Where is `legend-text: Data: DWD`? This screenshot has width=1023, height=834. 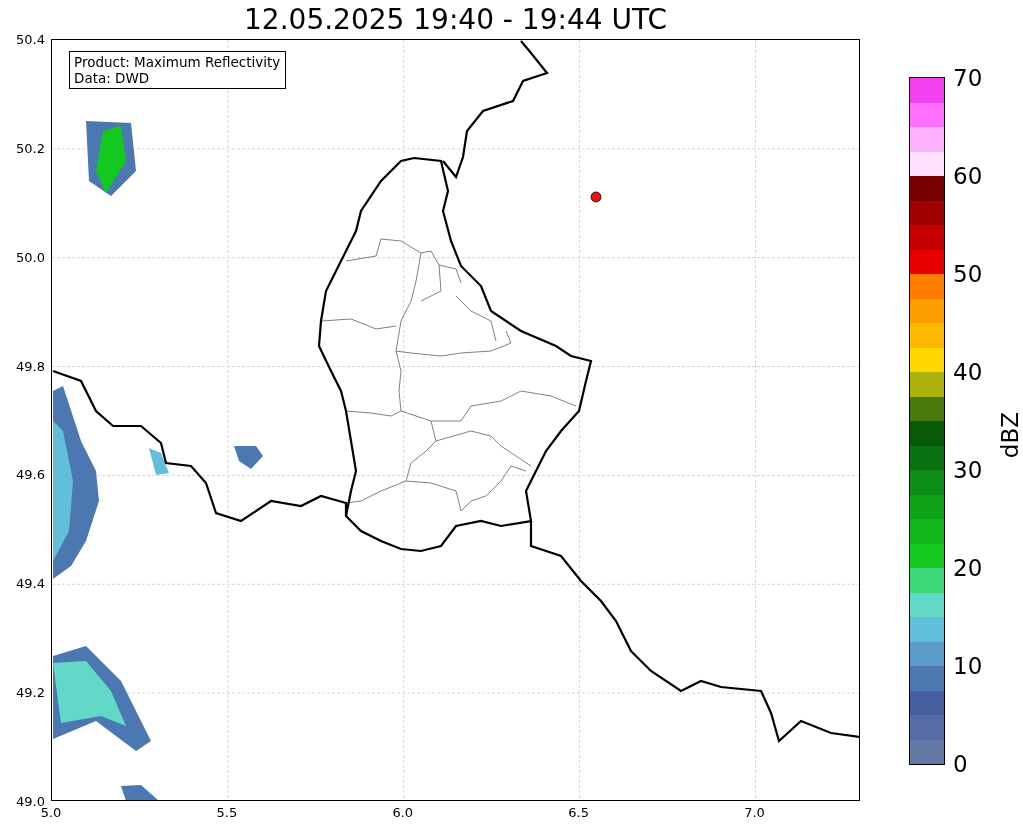
legend-text: Data: DWD is located at coordinates (112, 78).